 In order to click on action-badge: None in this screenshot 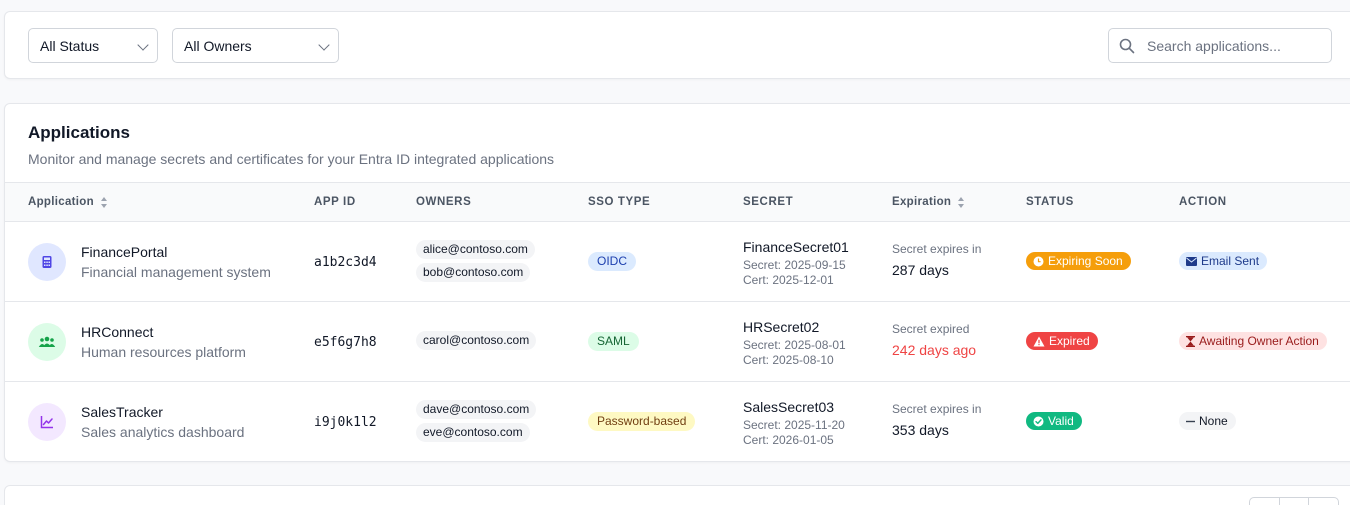, I will do `click(1207, 421)`.